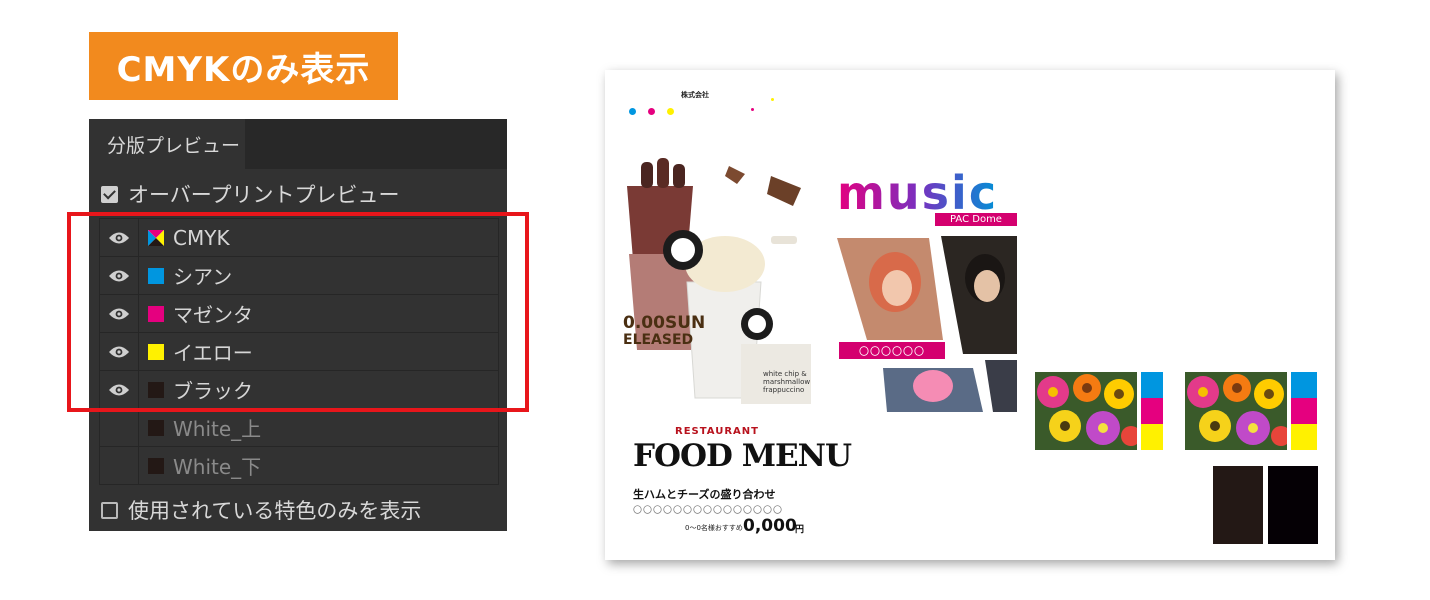 The width and height of the screenshot is (1430, 600). What do you see at coordinates (109, 510) in the screenshot?
I see `spot-only-checkbox` at bounding box center [109, 510].